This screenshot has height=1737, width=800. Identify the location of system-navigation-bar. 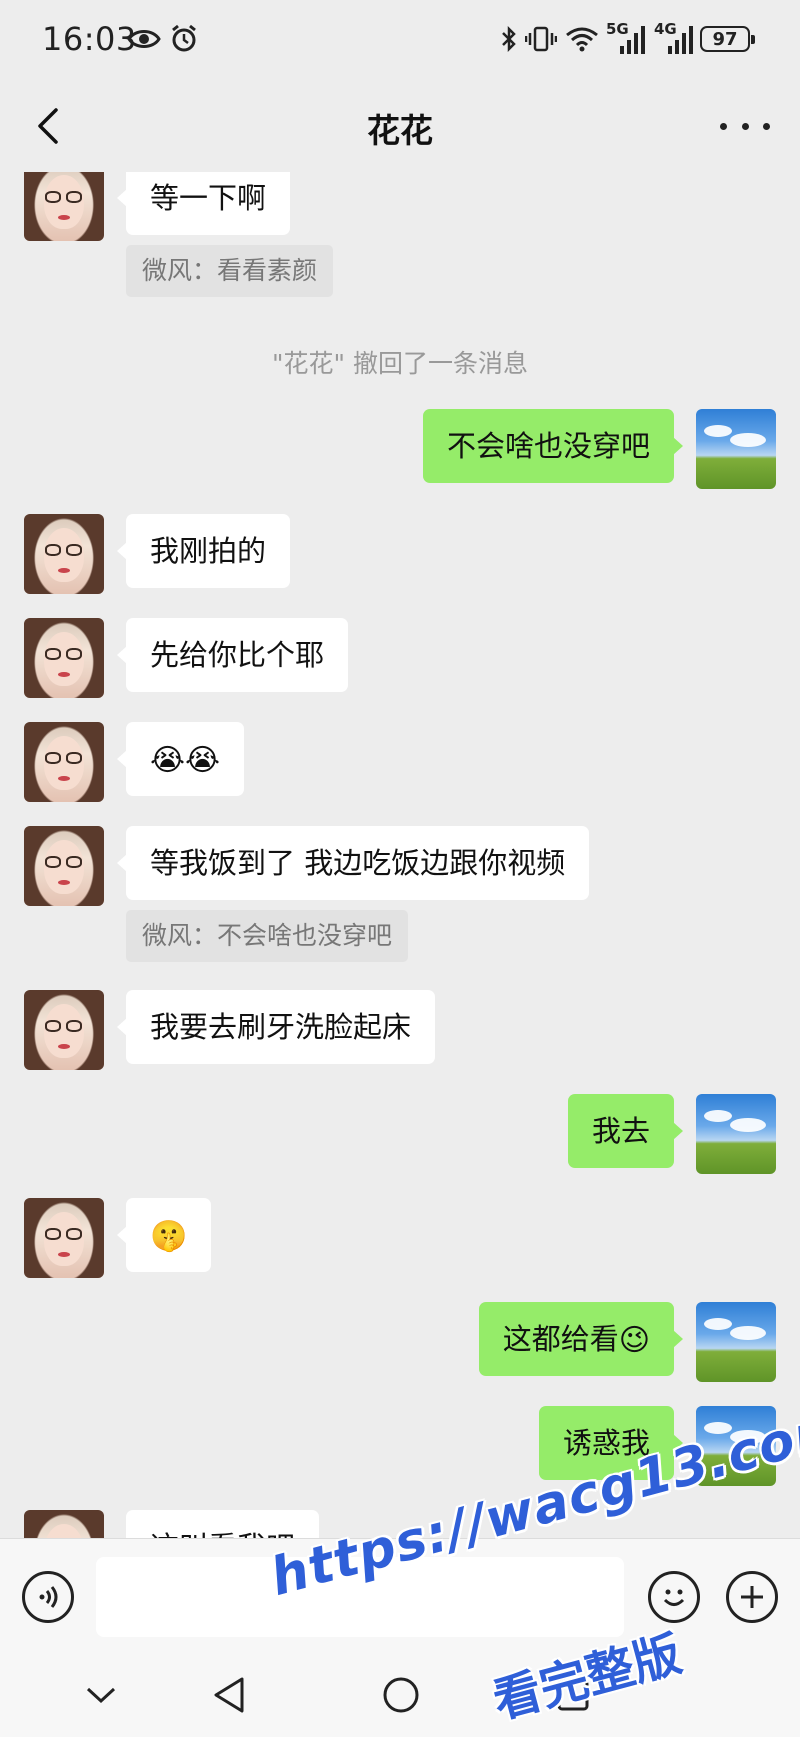
(400, 1695).